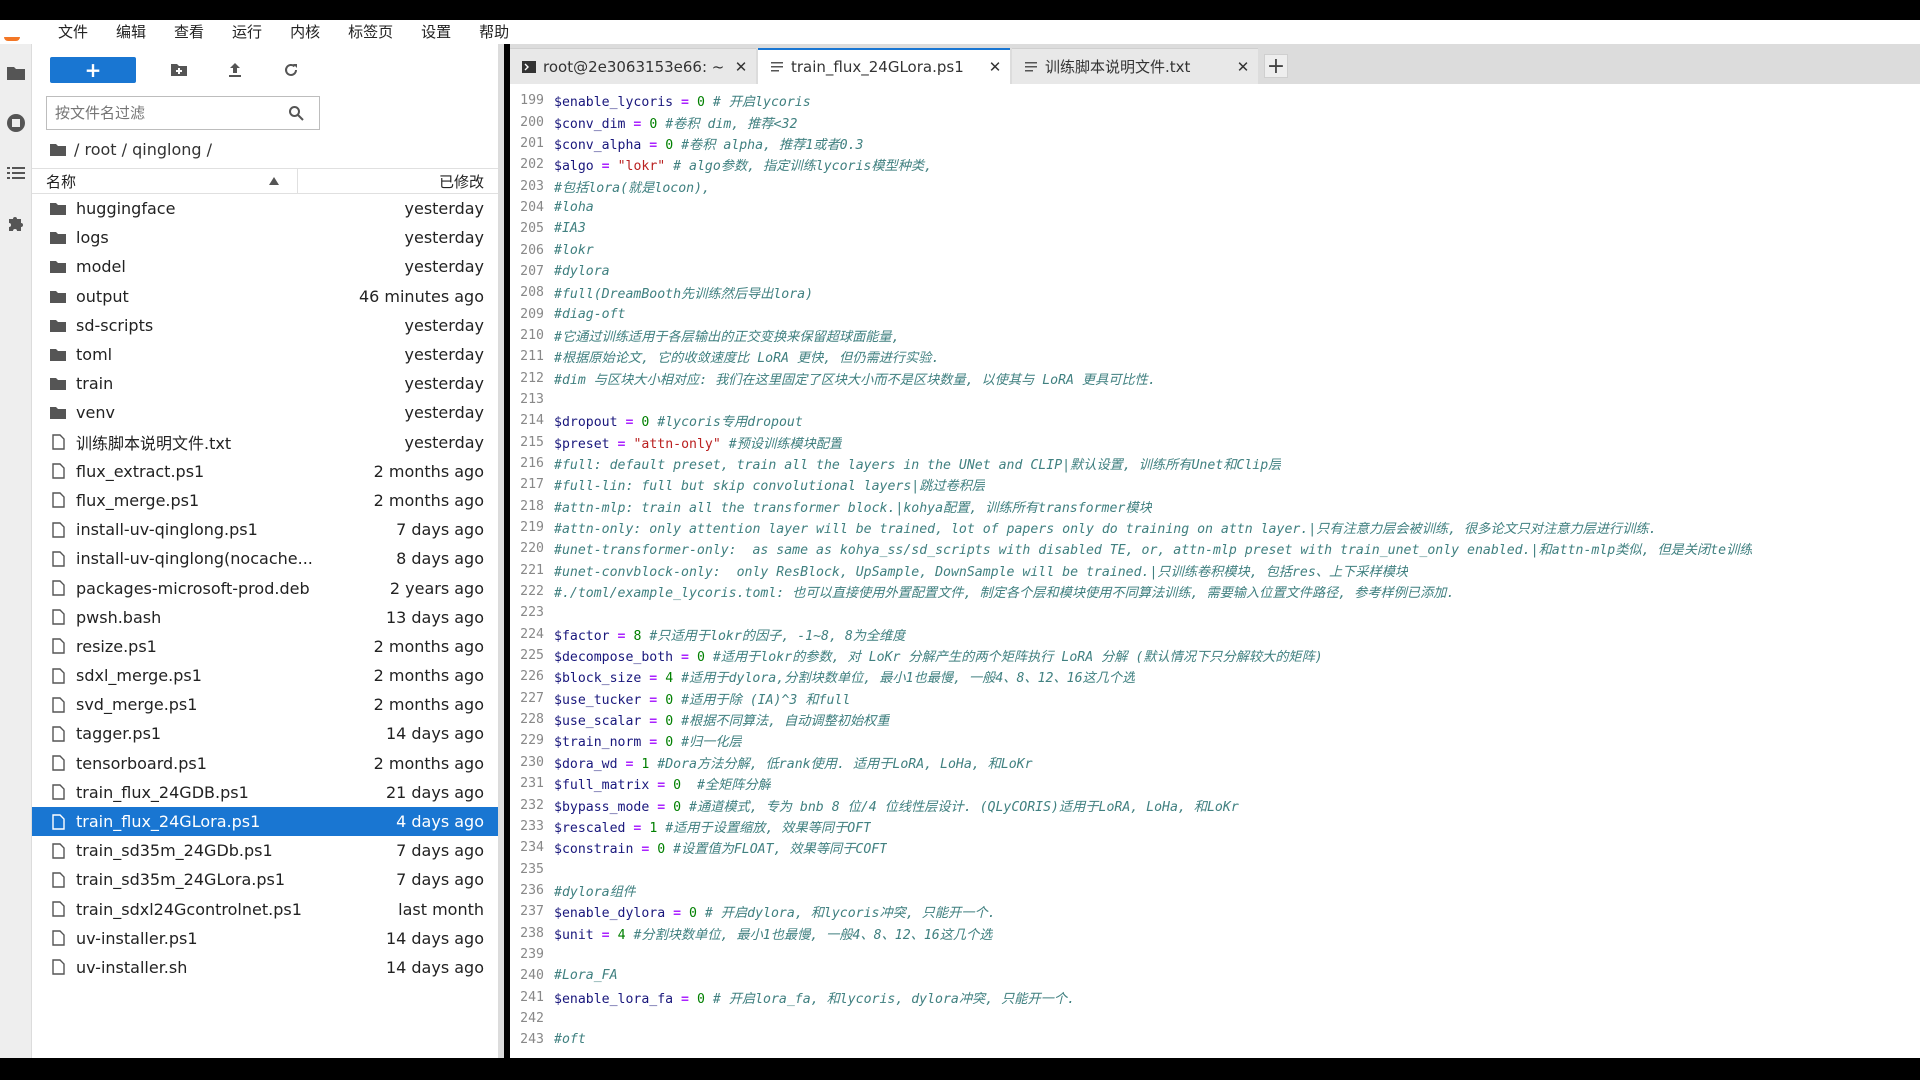  I want to click on file-list-item: tagger.ps1 14 days ago, so click(265, 733).